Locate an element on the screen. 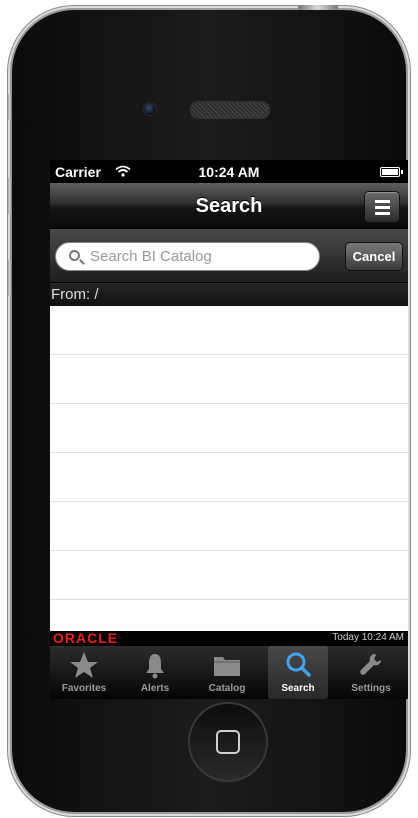  status-bar: Carrier 10:24 AM is located at coordinates (229, 171).